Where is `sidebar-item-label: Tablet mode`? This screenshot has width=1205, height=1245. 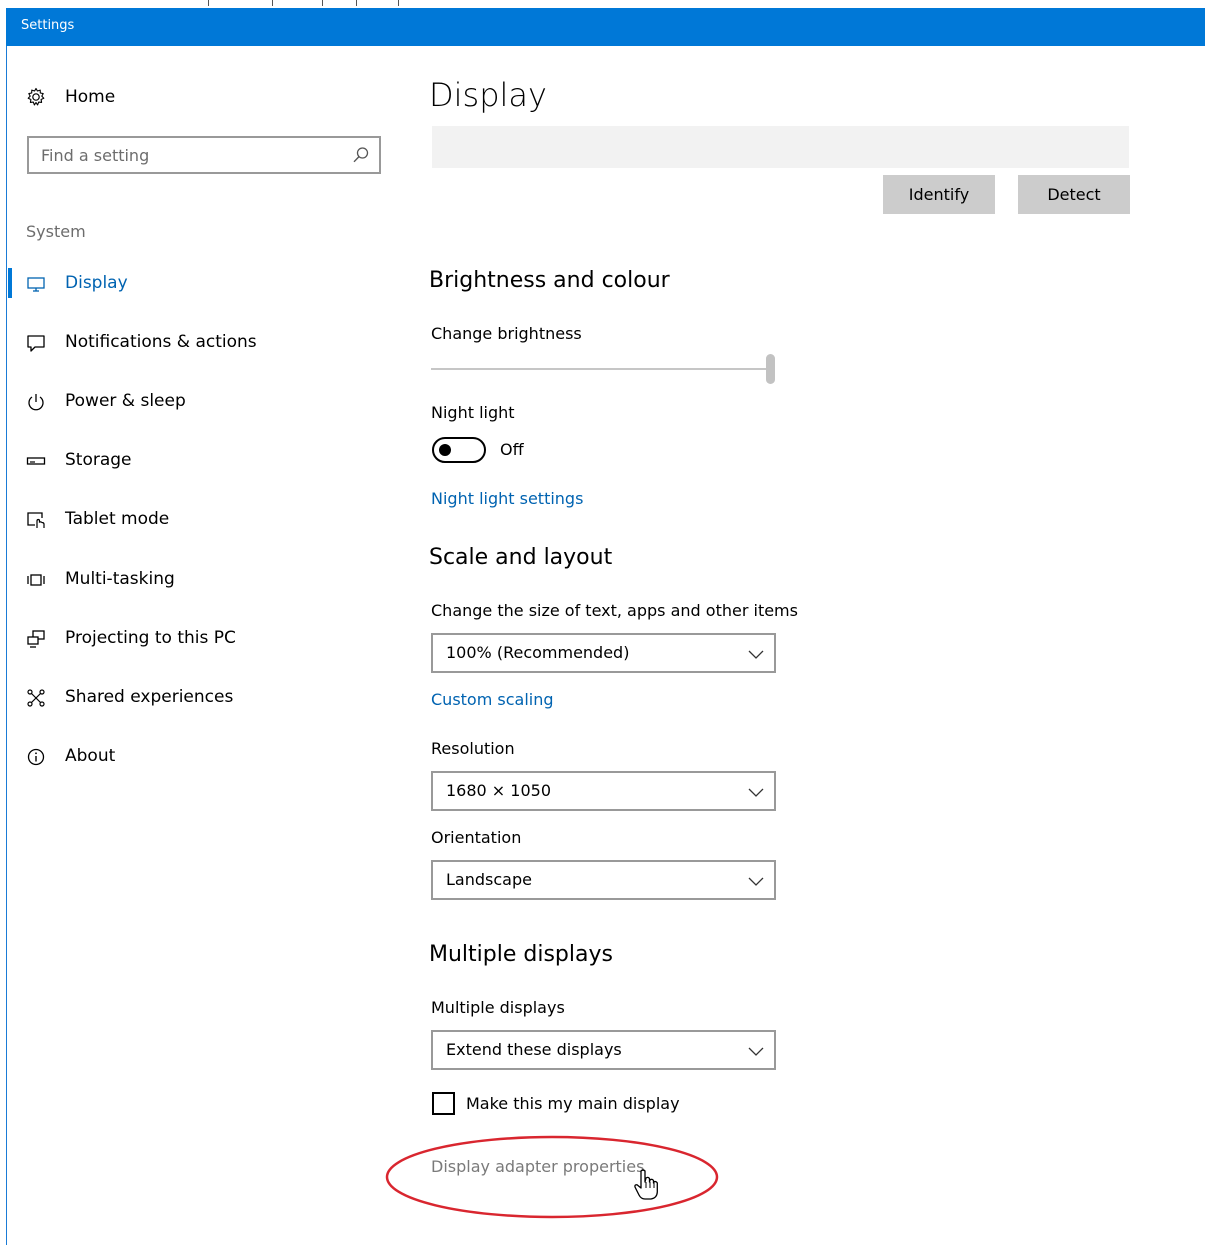
sidebar-item-label: Tablet mode is located at coordinates (117, 519).